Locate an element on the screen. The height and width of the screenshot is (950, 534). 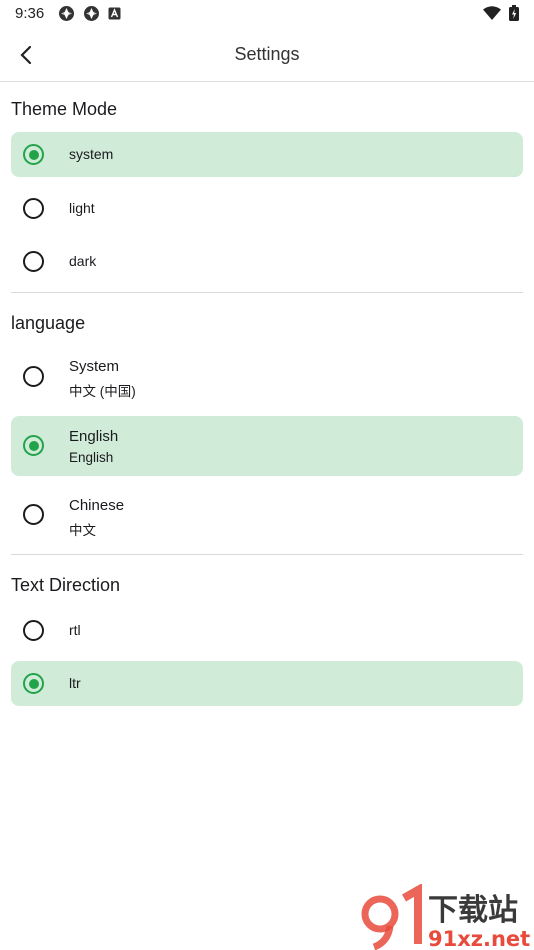
page-title: Settings is located at coordinates (267, 54).